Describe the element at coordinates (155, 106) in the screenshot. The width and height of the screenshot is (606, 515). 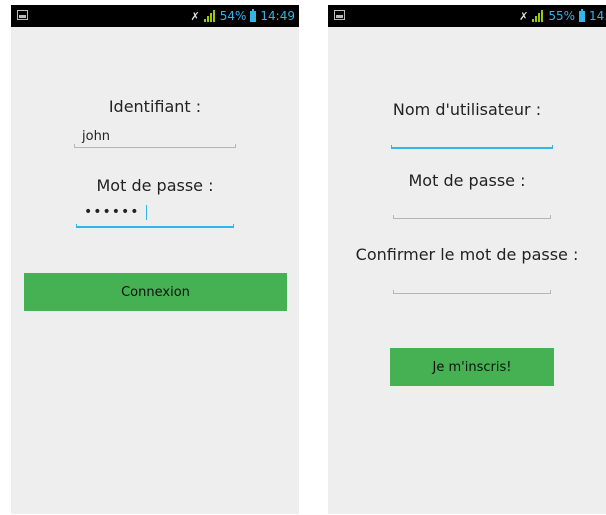
I see `username-label: Identifiant :` at that location.